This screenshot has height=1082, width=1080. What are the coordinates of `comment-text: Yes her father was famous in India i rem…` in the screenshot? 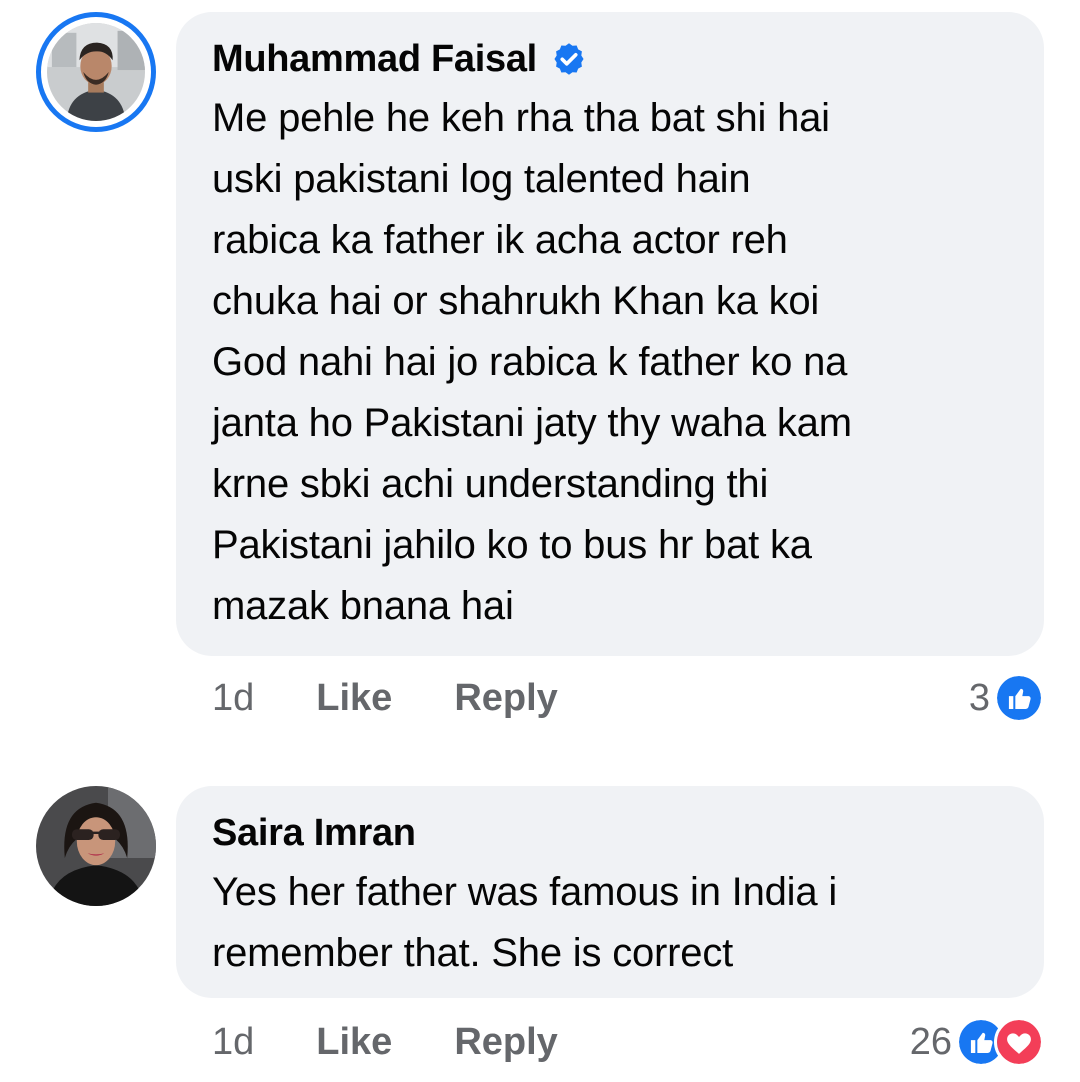 It's located at (525, 922).